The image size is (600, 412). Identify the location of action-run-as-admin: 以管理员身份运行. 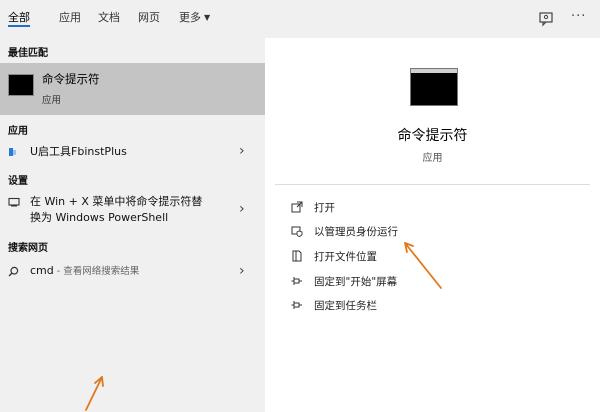
(385, 232).